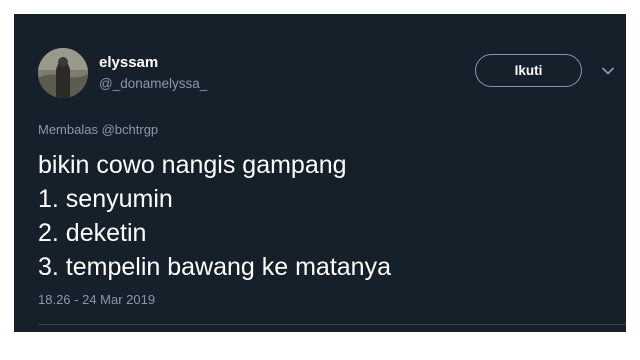 The image size is (640, 360). I want to click on reply-mention-link: @bchtrgp, so click(130, 129).